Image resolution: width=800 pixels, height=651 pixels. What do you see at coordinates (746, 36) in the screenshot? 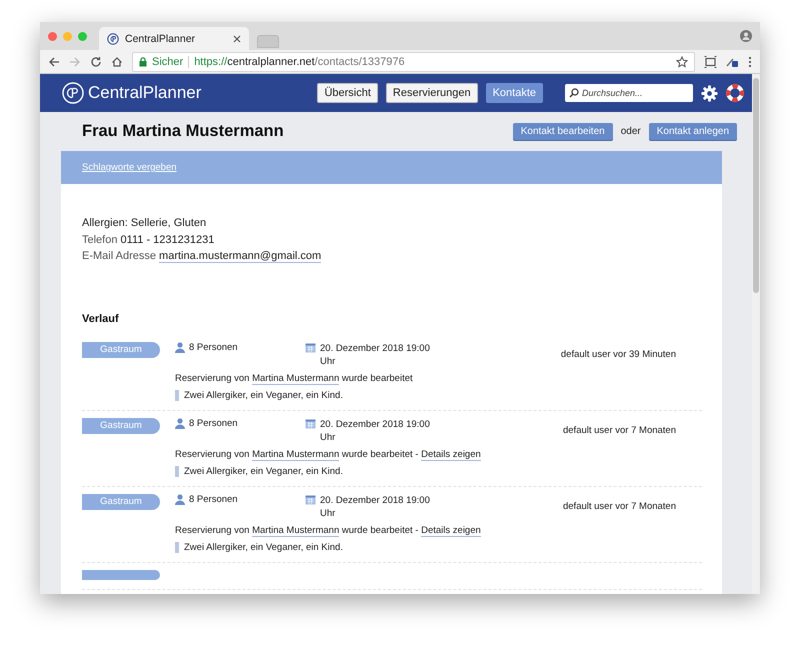
I see `profile-icon` at bounding box center [746, 36].